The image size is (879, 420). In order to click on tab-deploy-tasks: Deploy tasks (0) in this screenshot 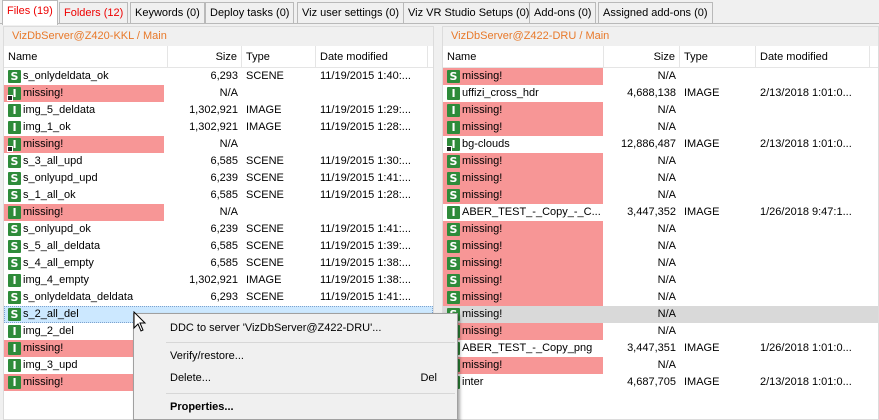, I will do `click(250, 12)`.